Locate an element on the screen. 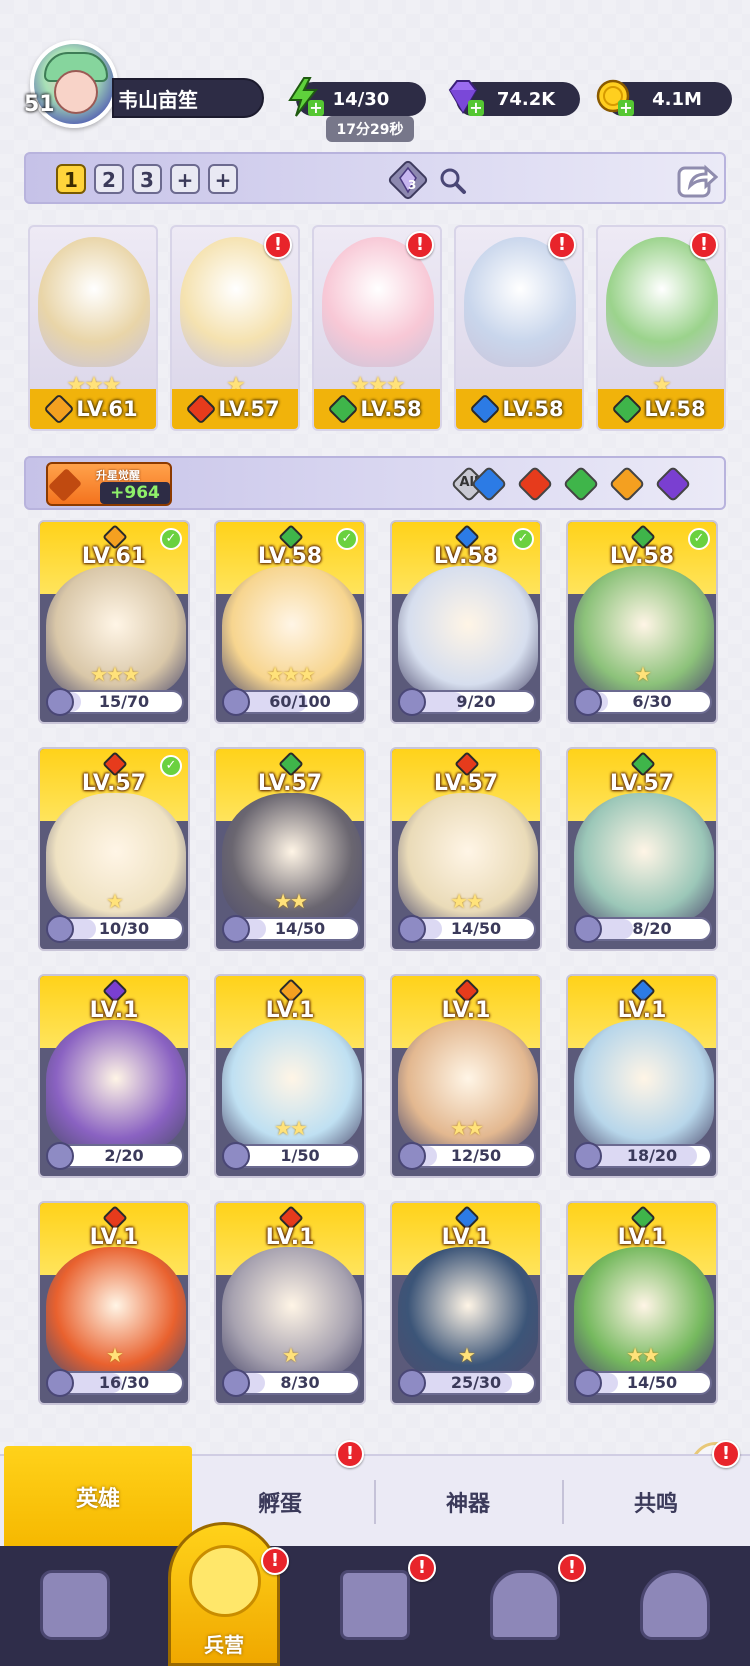  star-awaken-button: 升星觉醒 +964 is located at coordinates (109, 484).